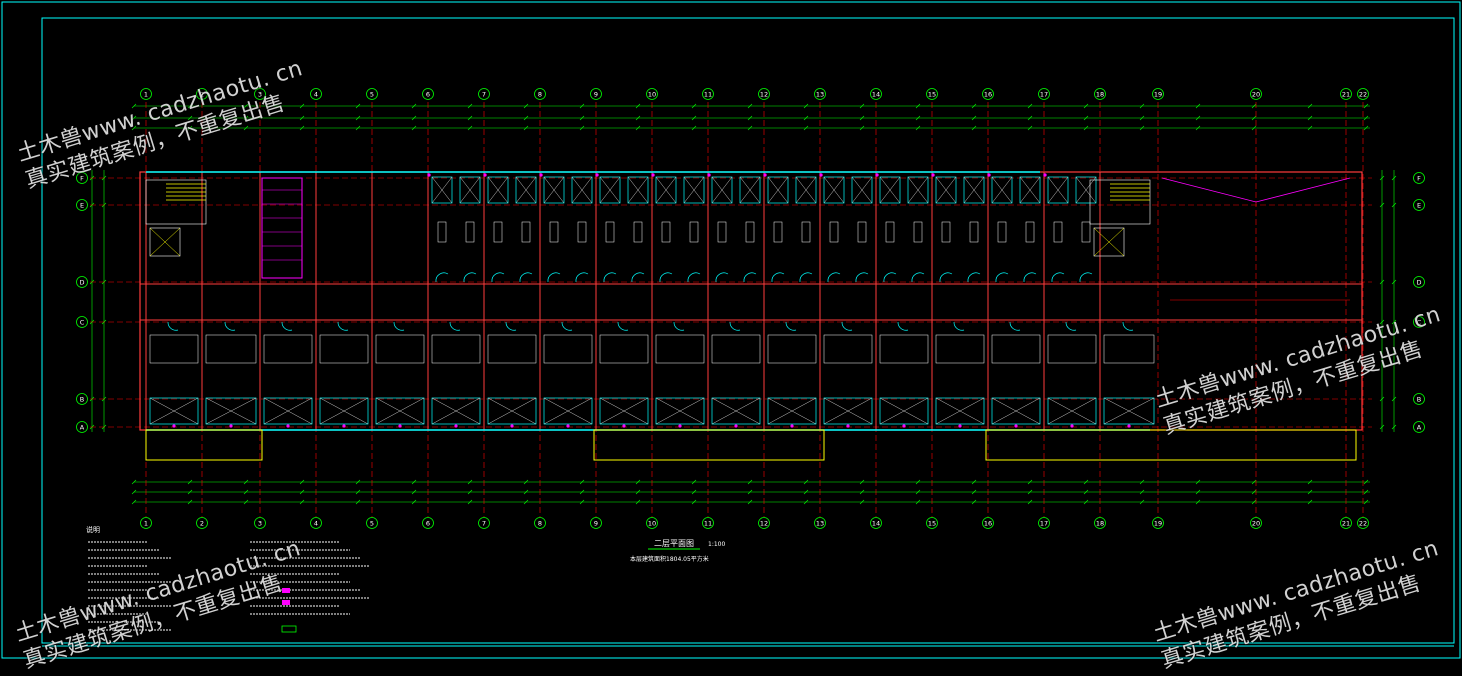 The height and width of the screenshot is (676, 1462). I want to click on axis-label-11: 11, so click(708, 524).